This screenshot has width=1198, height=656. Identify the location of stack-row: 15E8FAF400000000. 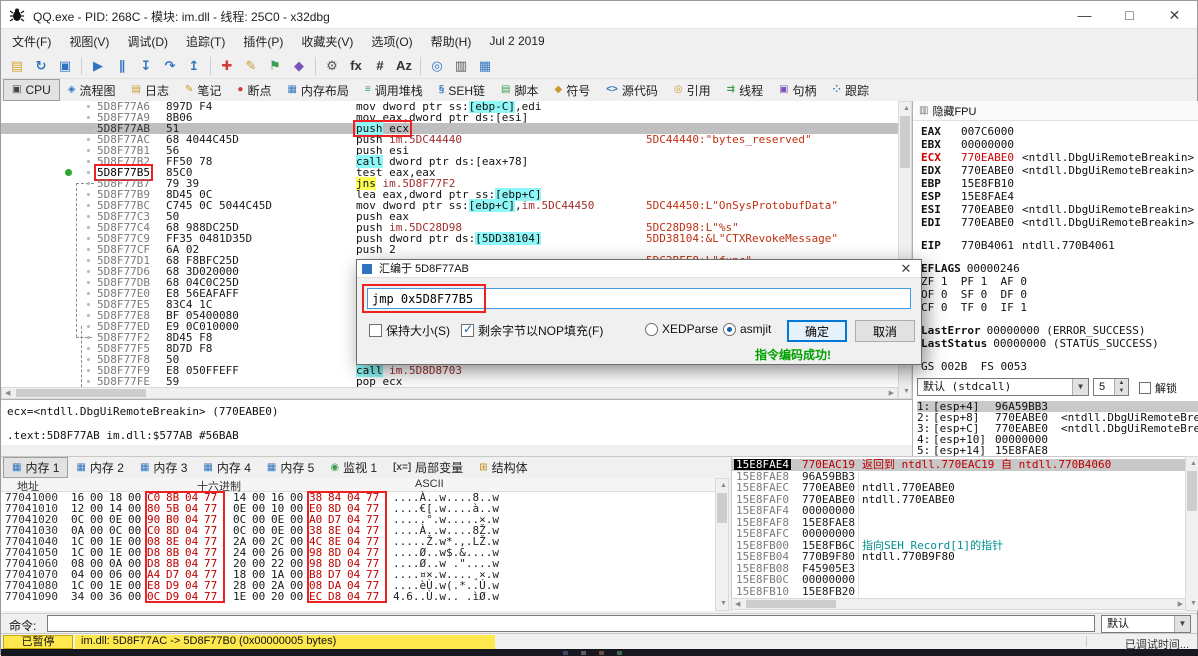
(959, 511).